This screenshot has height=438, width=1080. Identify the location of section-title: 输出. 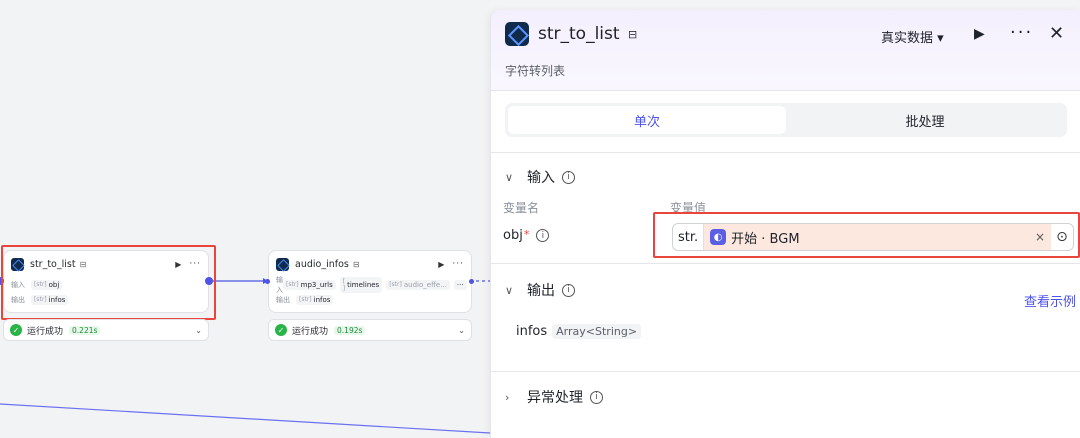
(541, 291).